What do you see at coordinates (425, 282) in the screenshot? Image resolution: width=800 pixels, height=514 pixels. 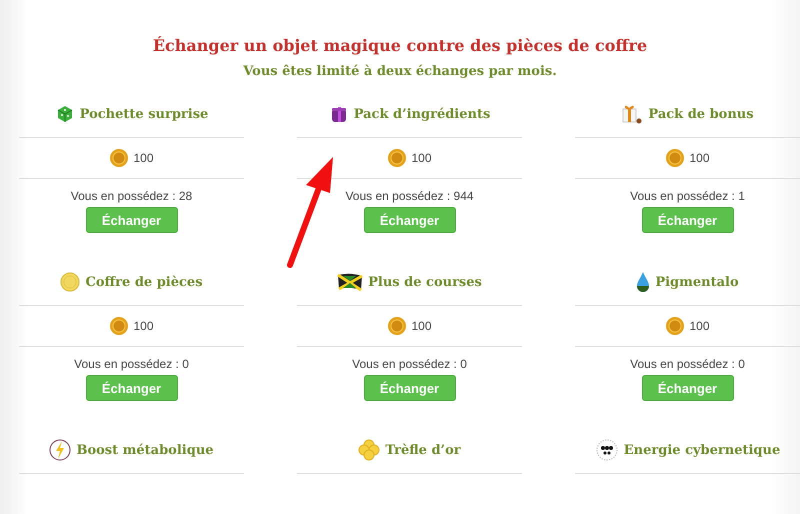 I see `item-name: Plus de courses` at bounding box center [425, 282].